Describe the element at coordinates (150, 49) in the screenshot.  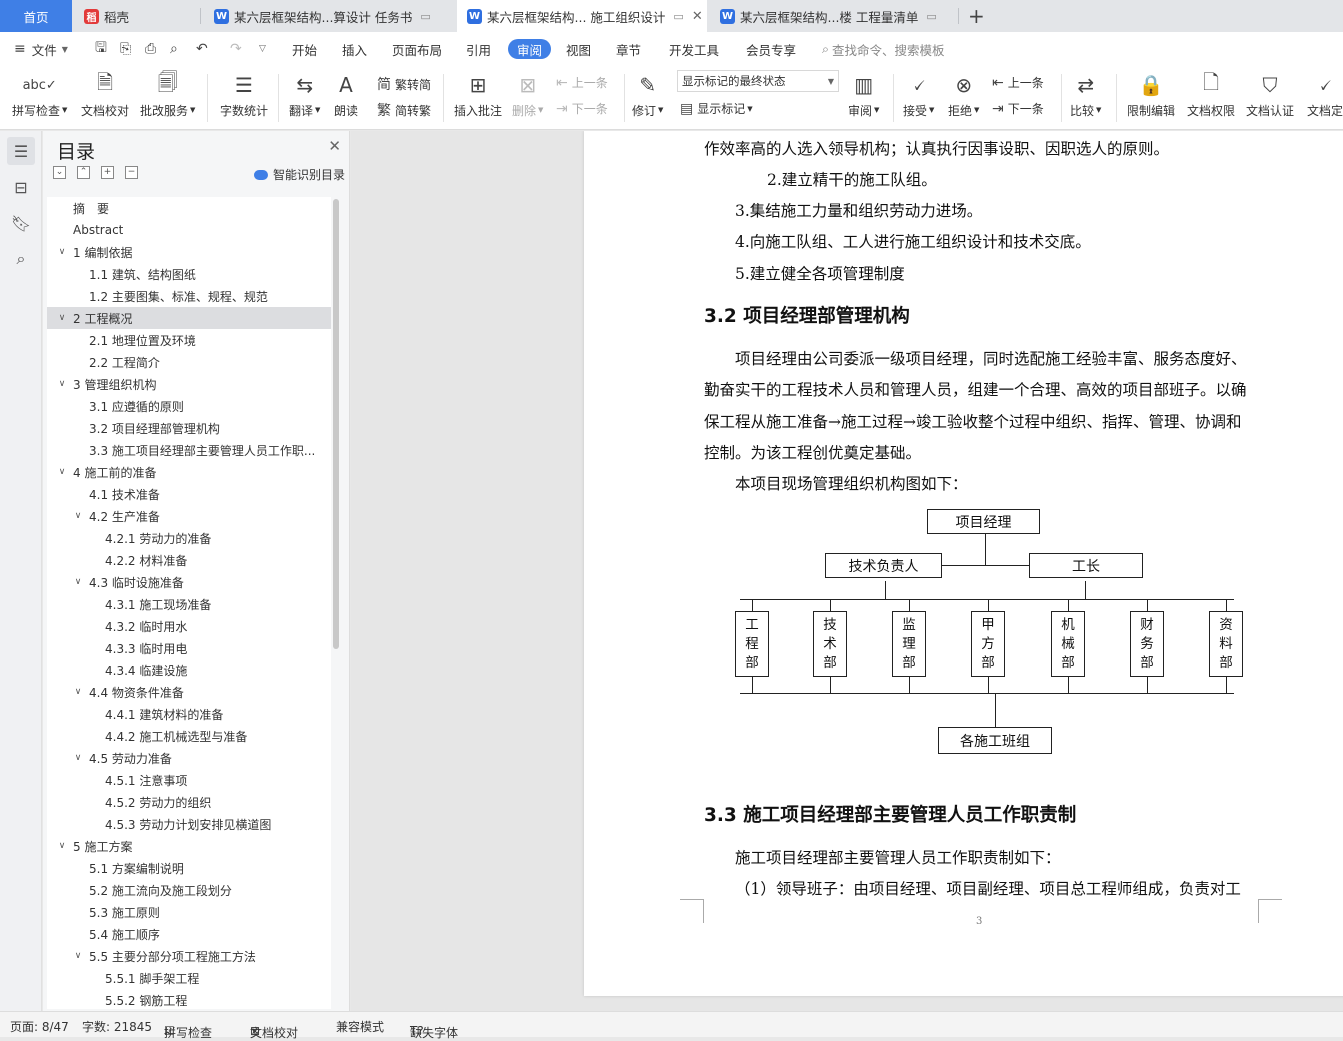
I see `print-icon: ⎙` at that location.